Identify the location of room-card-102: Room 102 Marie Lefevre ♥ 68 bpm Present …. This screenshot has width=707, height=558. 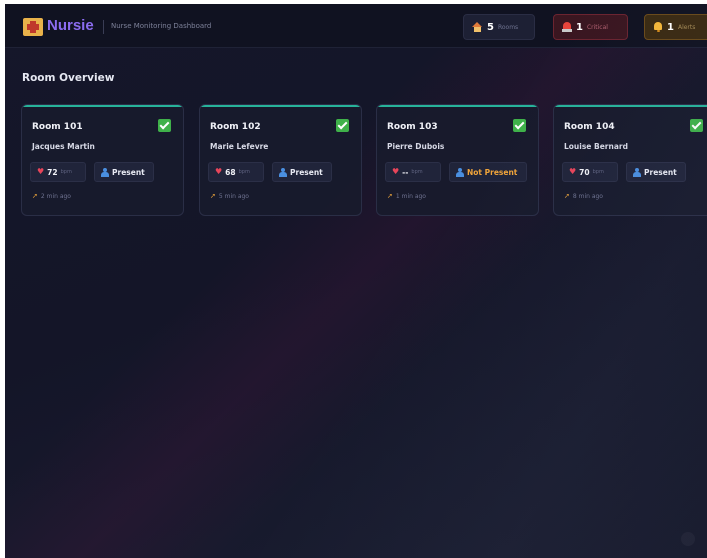
(280, 160).